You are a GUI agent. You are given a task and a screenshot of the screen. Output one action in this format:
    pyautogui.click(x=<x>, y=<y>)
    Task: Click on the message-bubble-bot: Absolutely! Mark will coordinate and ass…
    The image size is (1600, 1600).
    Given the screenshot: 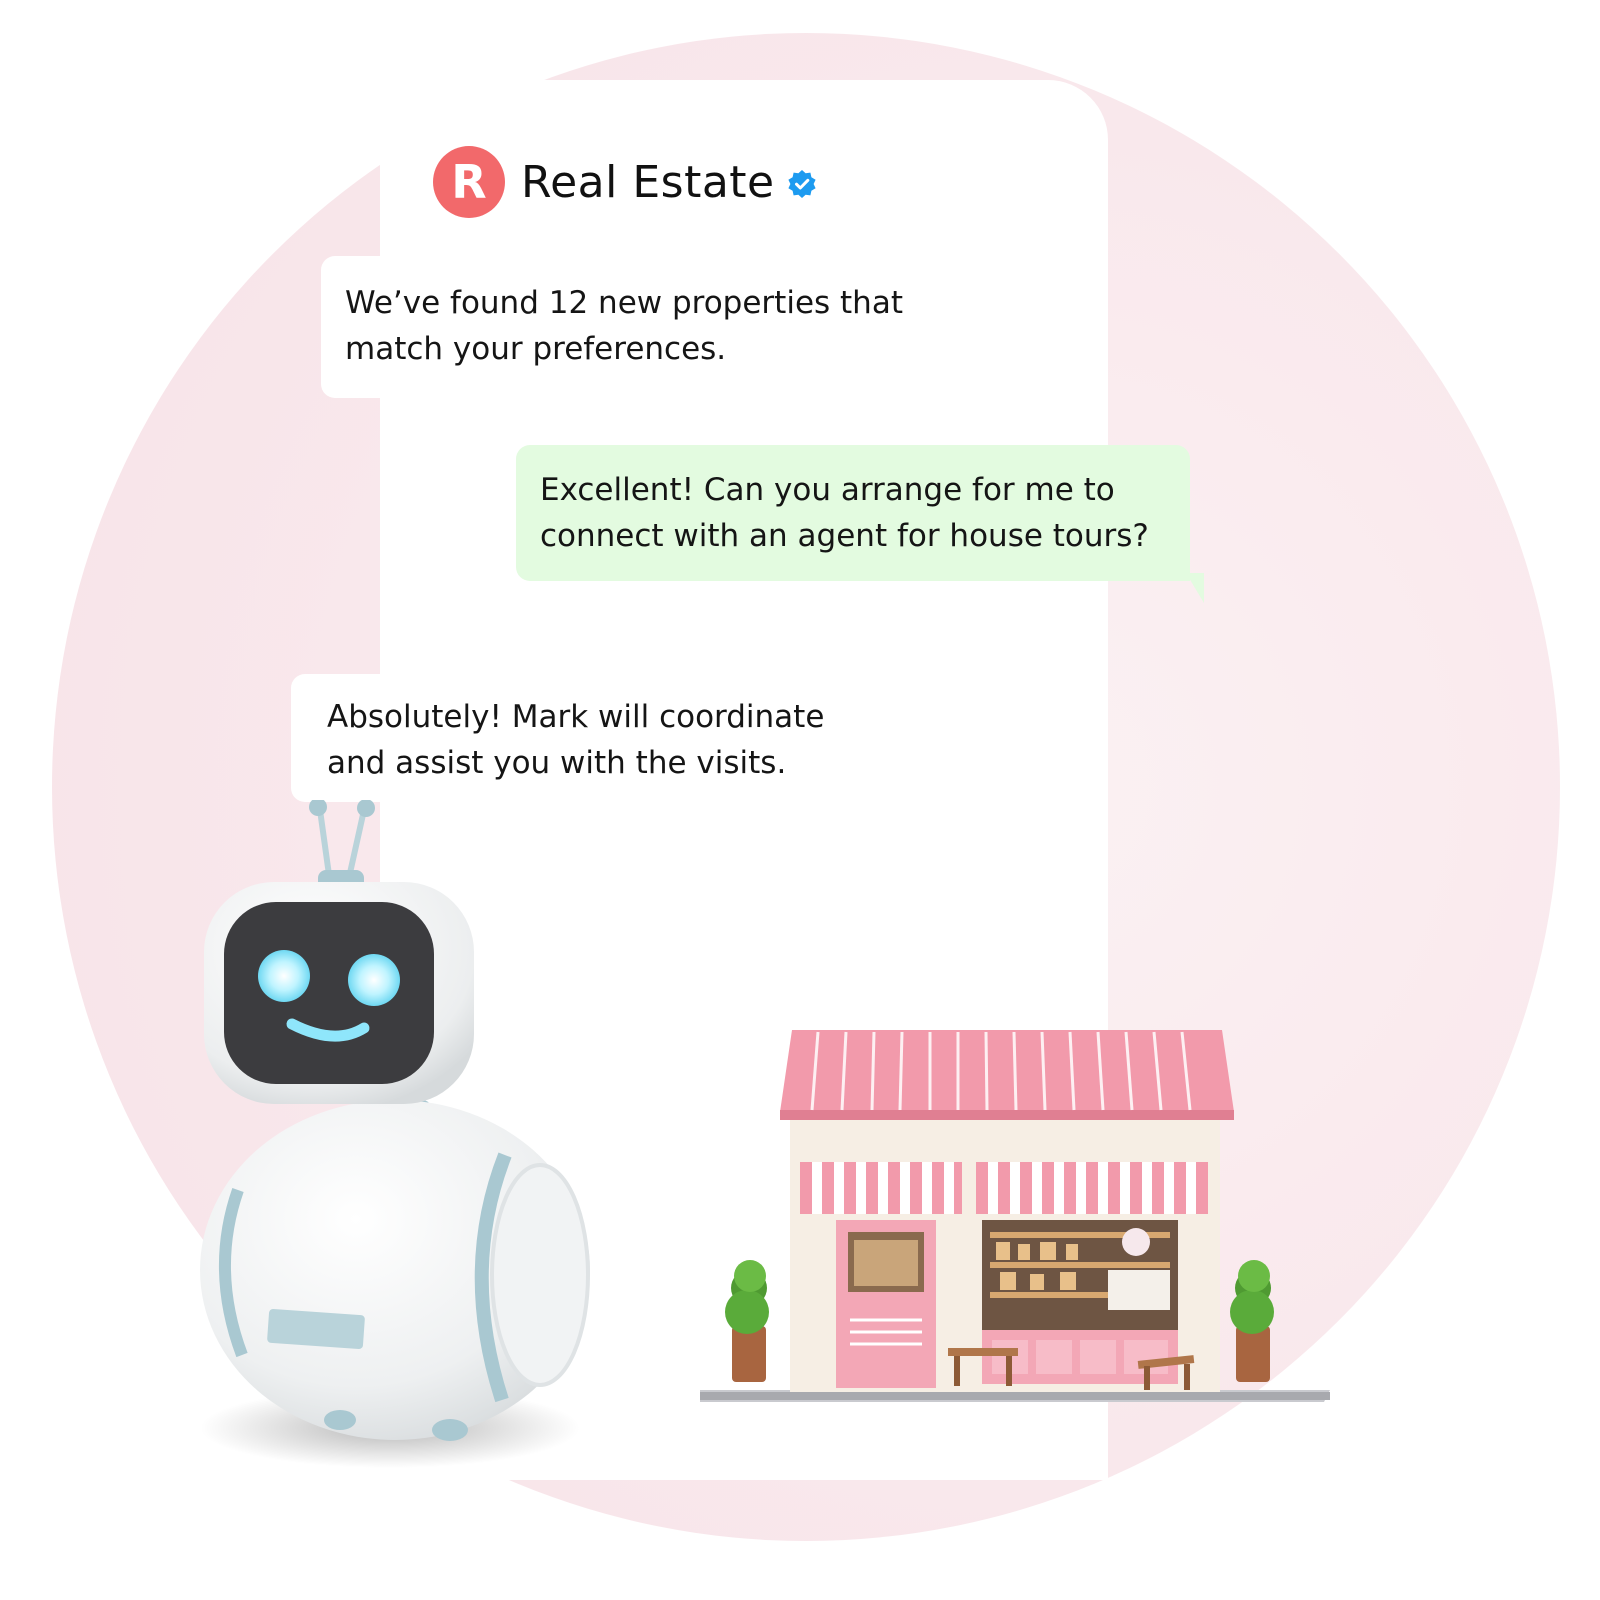 What is the action you would take?
    pyautogui.click(x=591, y=738)
    